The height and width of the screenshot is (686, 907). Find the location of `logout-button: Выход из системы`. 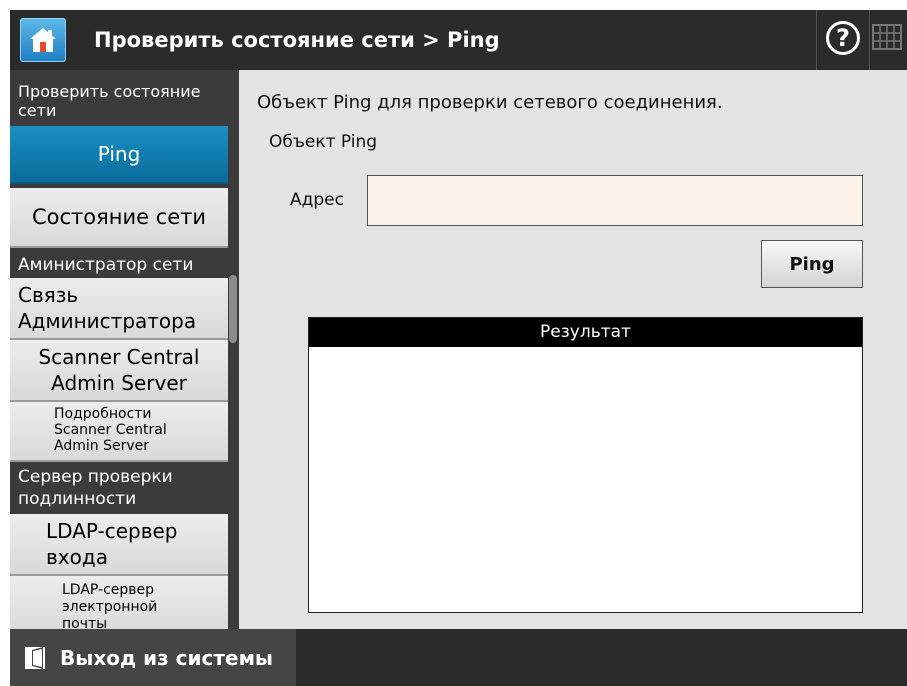

logout-button: Выход из системы is located at coordinates (153, 657).